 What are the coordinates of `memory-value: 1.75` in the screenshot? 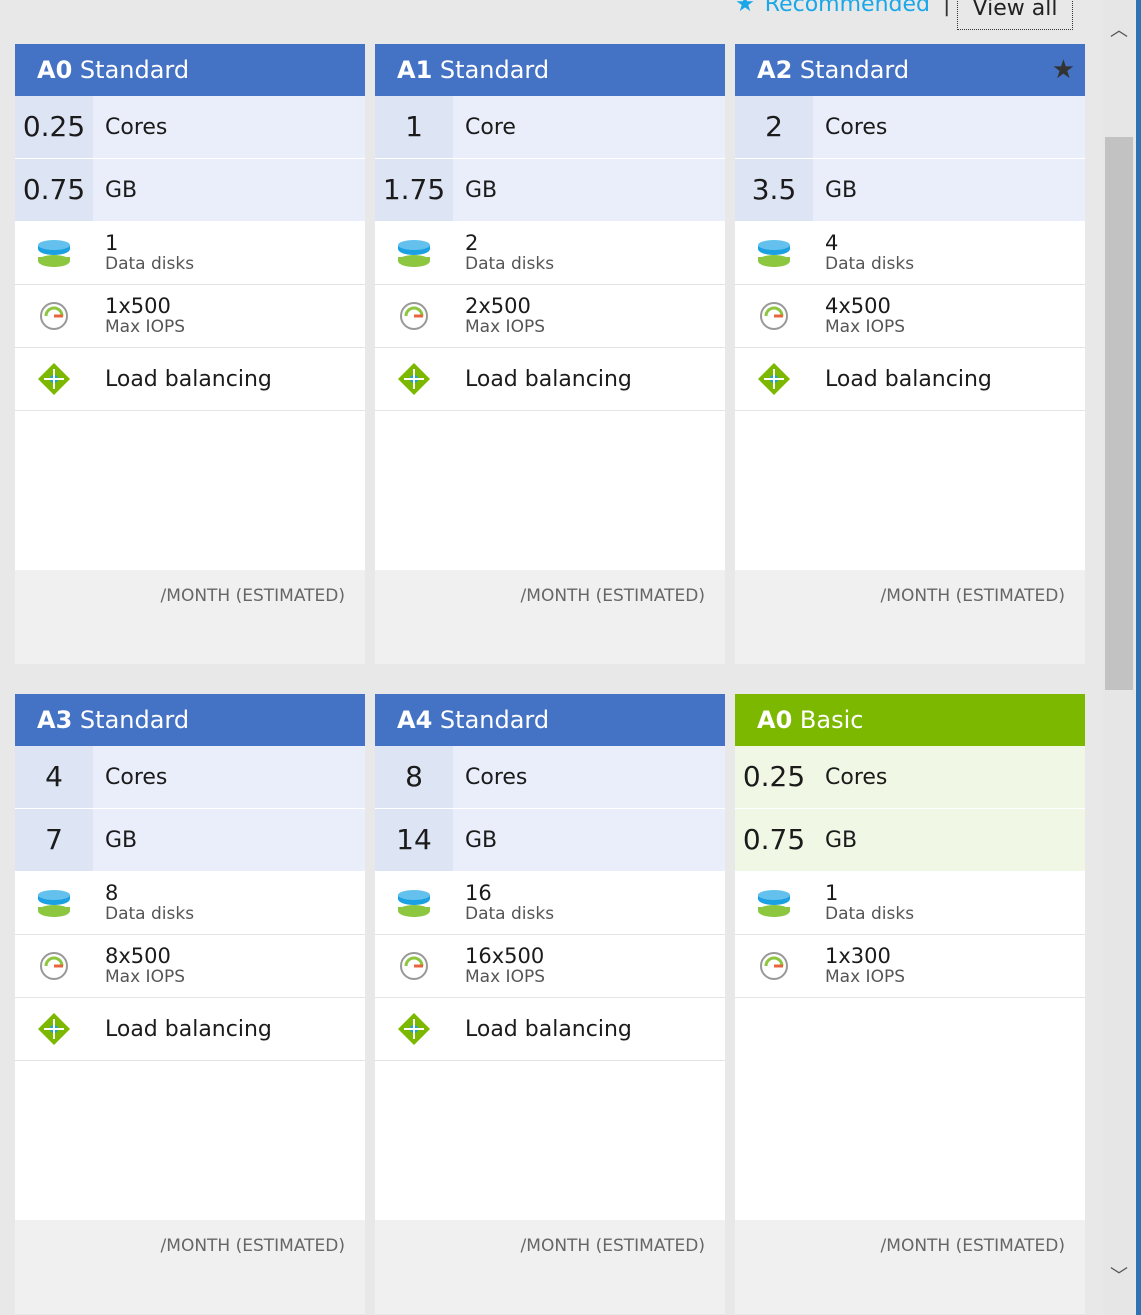 It's located at (414, 190).